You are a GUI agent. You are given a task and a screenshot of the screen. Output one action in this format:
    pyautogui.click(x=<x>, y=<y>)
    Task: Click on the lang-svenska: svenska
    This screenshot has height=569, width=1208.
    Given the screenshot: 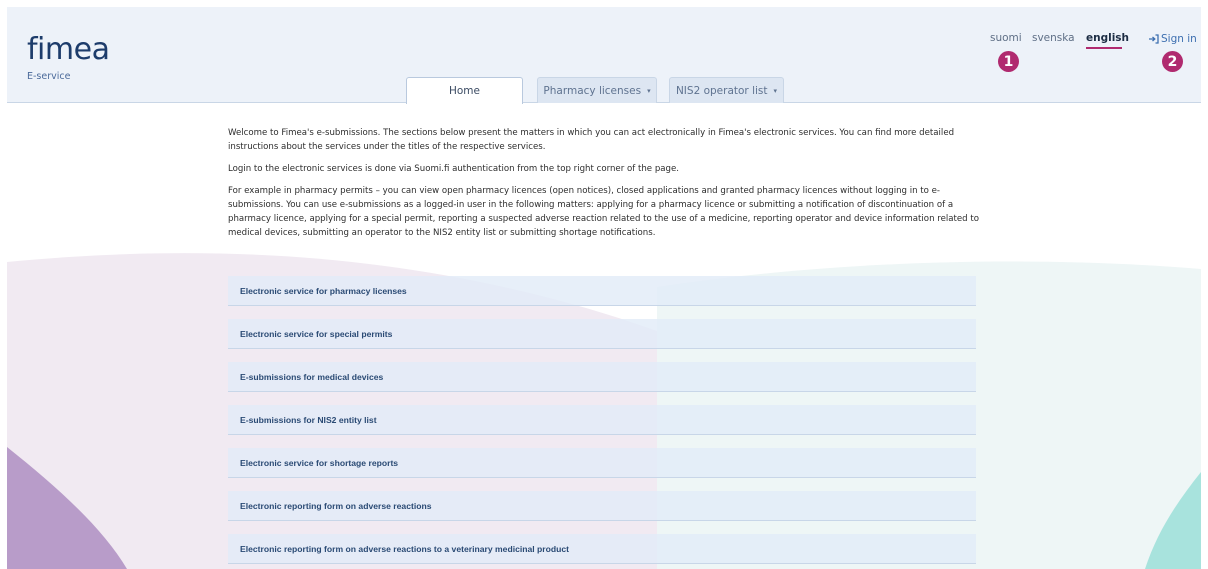 What is the action you would take?
    pyautogui.click(x=1053, y=38)
    